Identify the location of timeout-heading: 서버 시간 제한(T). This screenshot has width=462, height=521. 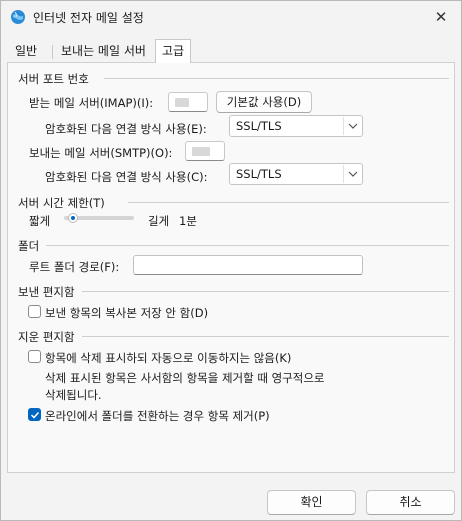
(61, 203).